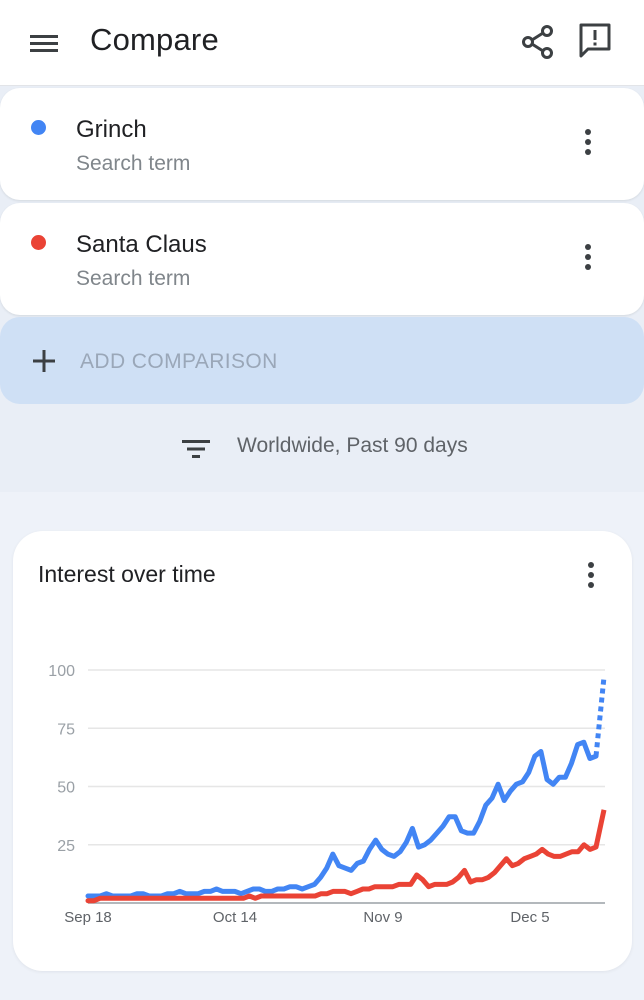 The image size is (644, 1000). I want to click on x-tick-label: Oct 14, so click(235, 917).